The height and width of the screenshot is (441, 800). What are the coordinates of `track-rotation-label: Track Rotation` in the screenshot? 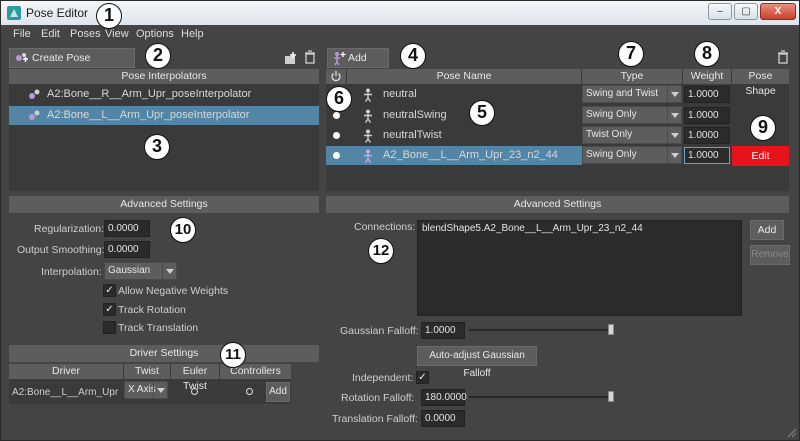 It's located at (152, 310).